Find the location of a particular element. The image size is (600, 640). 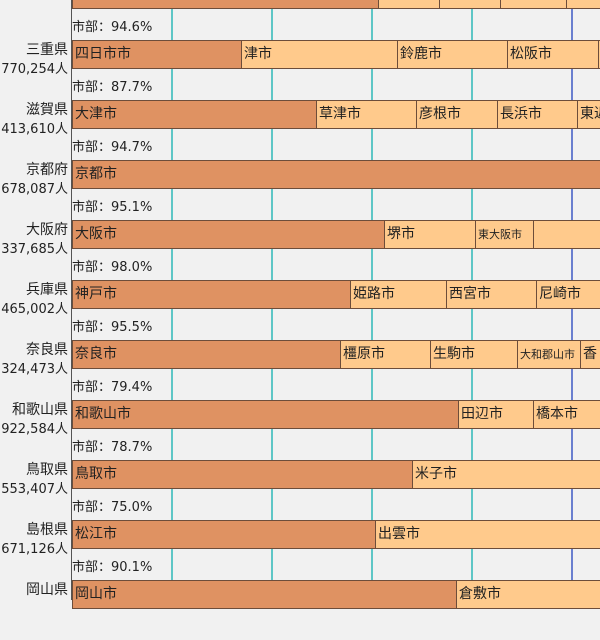

row-label: 大阪府 337,685人 is located at coordinates (34, 240).